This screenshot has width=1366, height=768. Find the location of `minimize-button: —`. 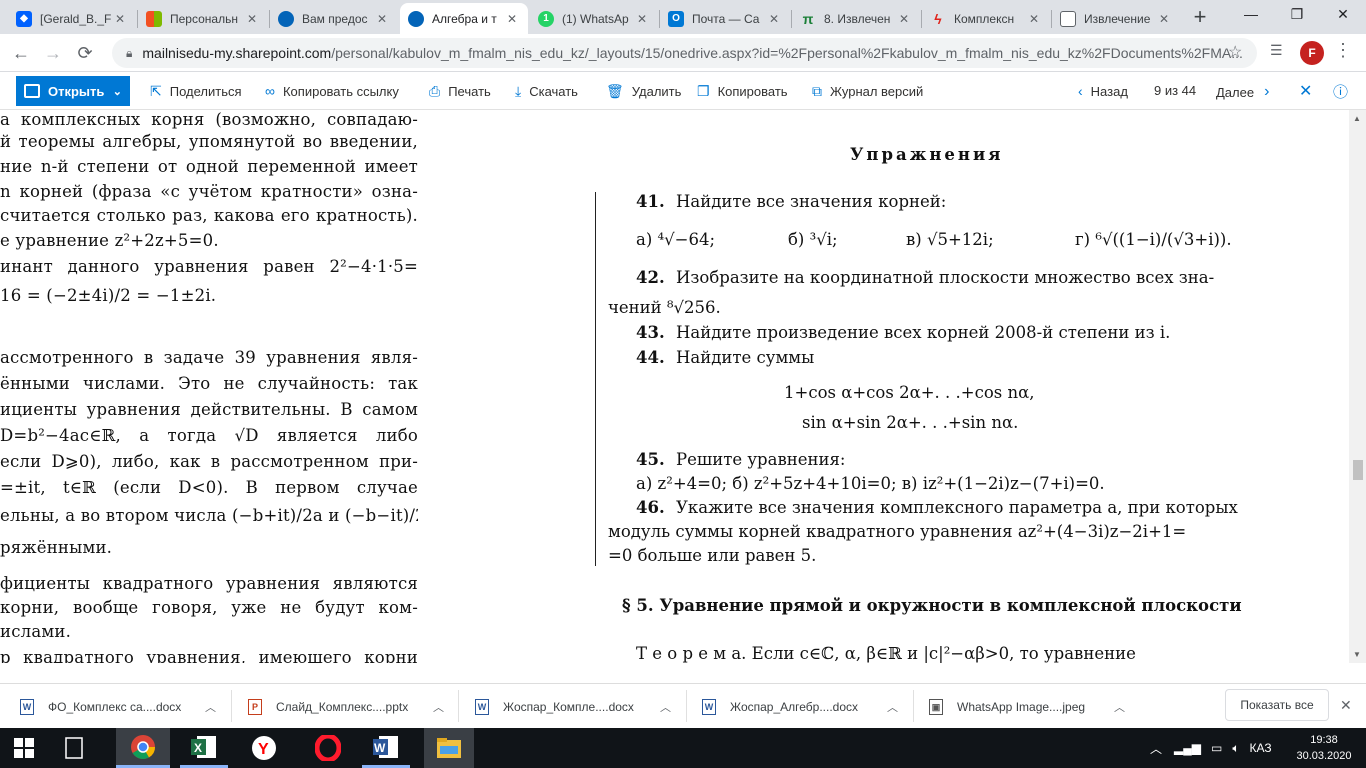

minimize-button: — is located at coordinates (1251, 15).